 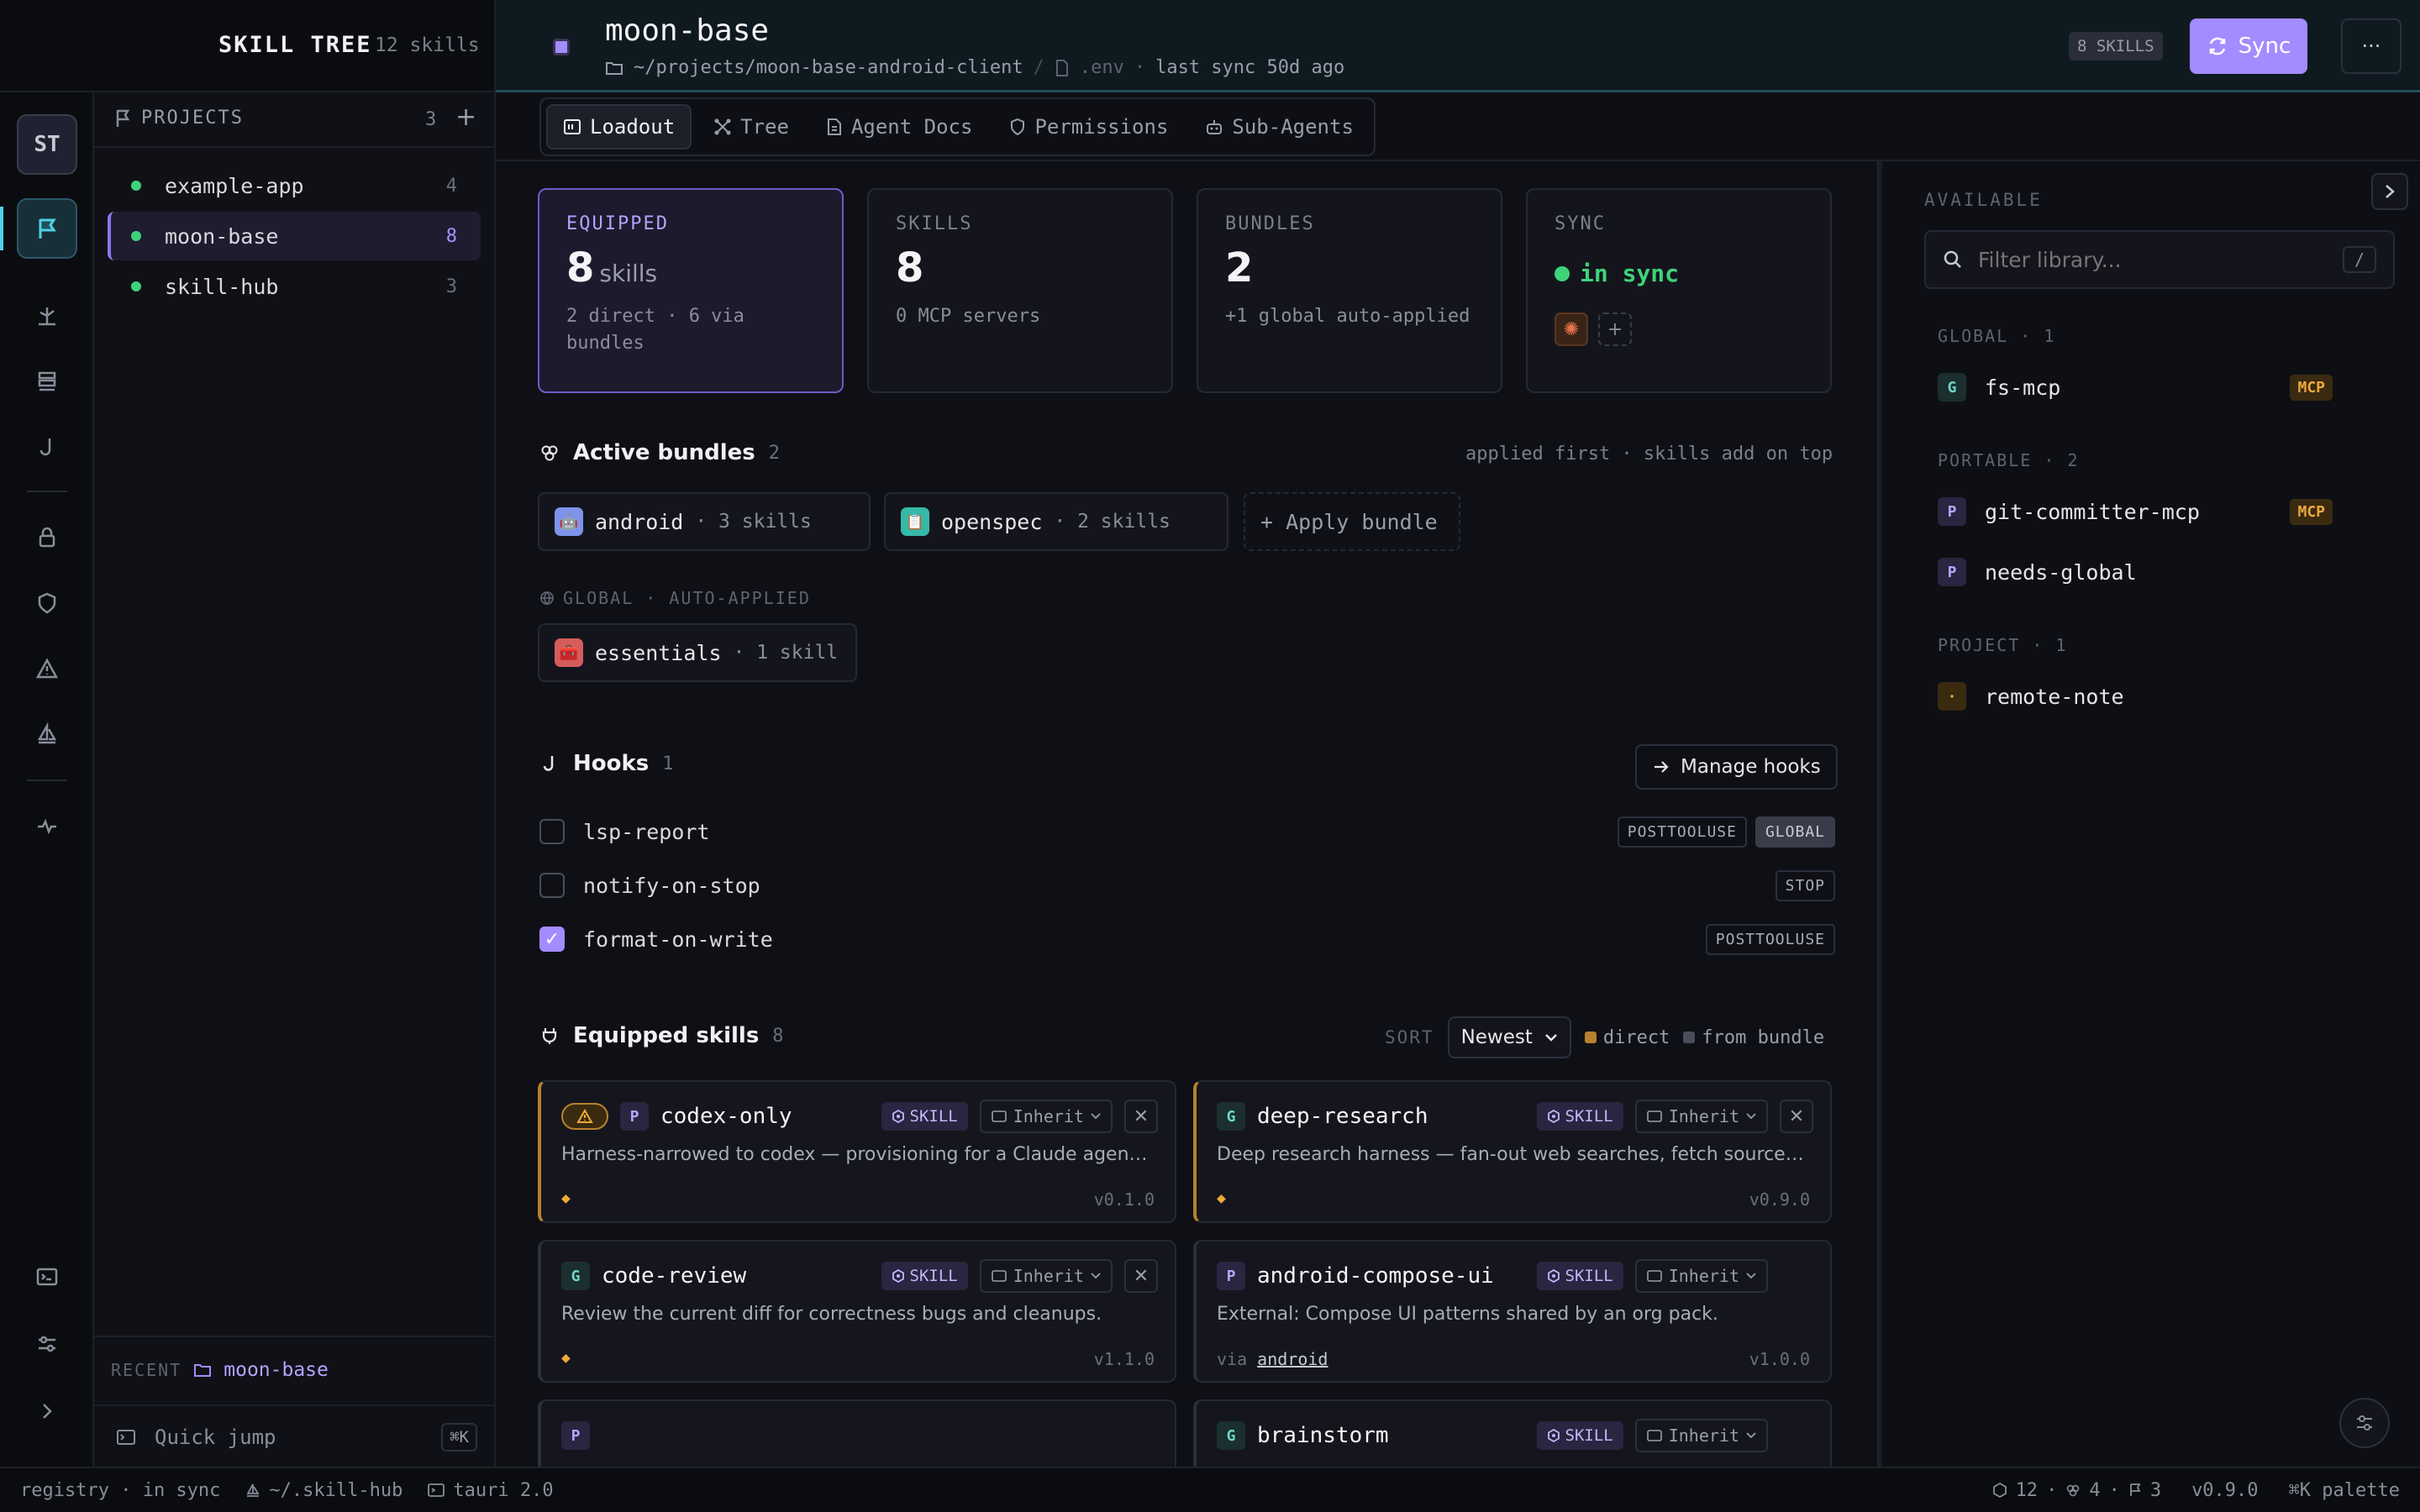 What do you see at coordinates (1649, 454) in the screenshot?
I see `bundles-note: applied first · skills add on top` at bounding box center [1649, 454].